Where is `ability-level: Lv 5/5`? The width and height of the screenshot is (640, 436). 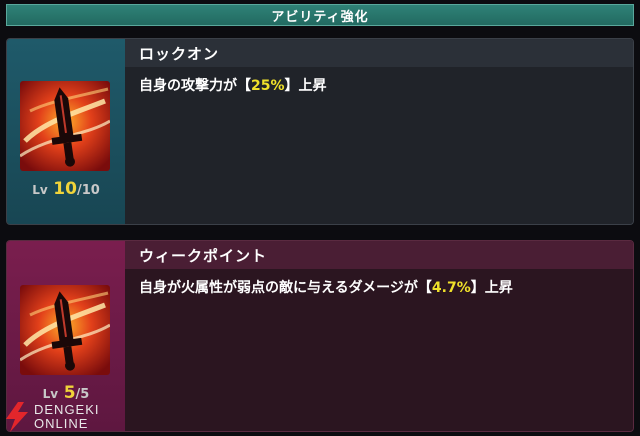
ability-level: Lv 5/5 is located at coordinates (66, 393).